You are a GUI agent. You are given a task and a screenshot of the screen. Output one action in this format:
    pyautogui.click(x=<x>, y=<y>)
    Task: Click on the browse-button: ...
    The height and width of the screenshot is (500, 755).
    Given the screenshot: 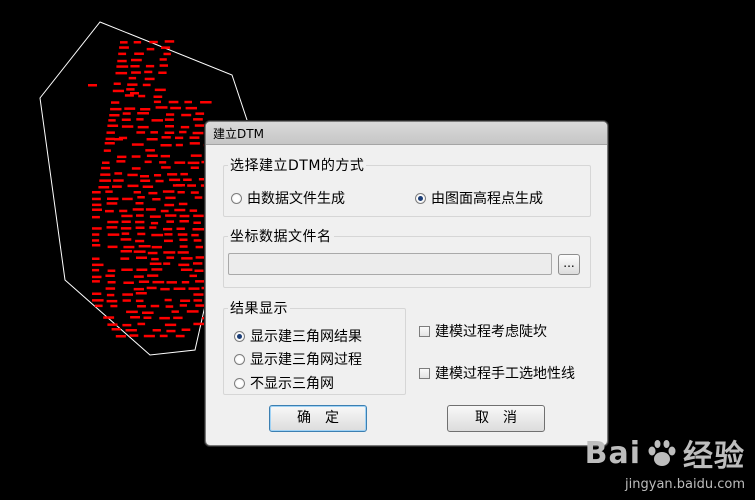 What is the action you would take?
    pyautogui.click(x=569, y=264)
    